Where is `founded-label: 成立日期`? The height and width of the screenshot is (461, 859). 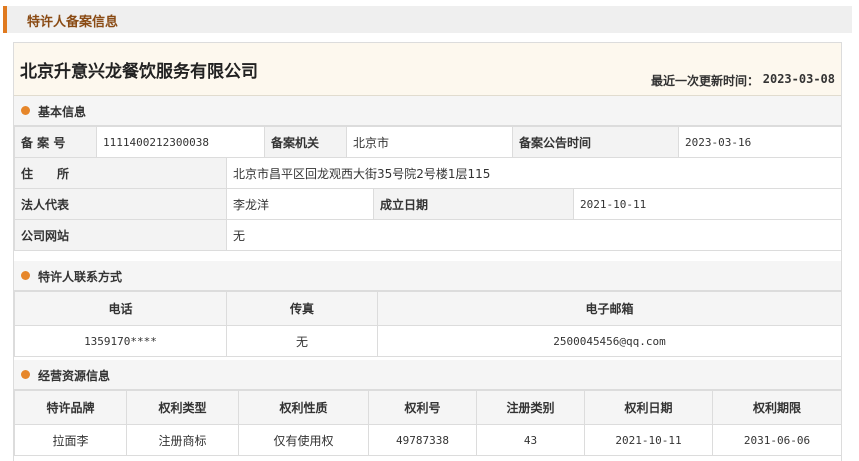
founded-label: 成立日期 is located at coordinates (473, 204).